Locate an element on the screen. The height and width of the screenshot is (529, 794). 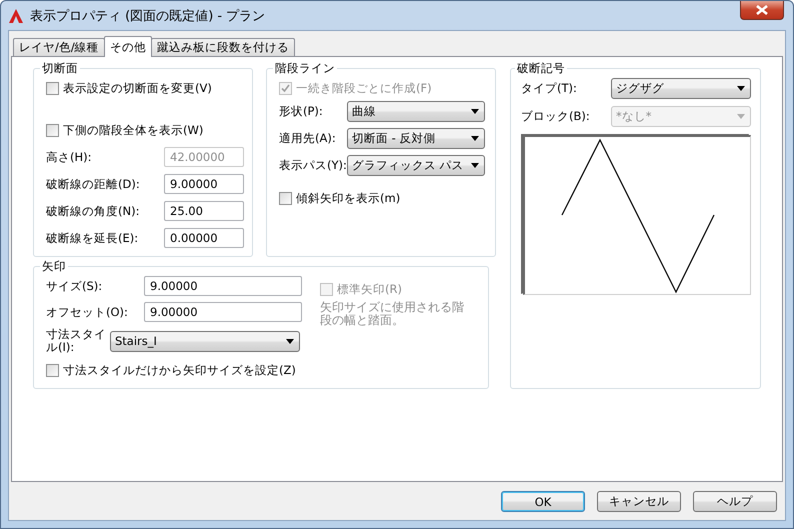
dialog-button: キャンセル is located at coordinates (639, 501).